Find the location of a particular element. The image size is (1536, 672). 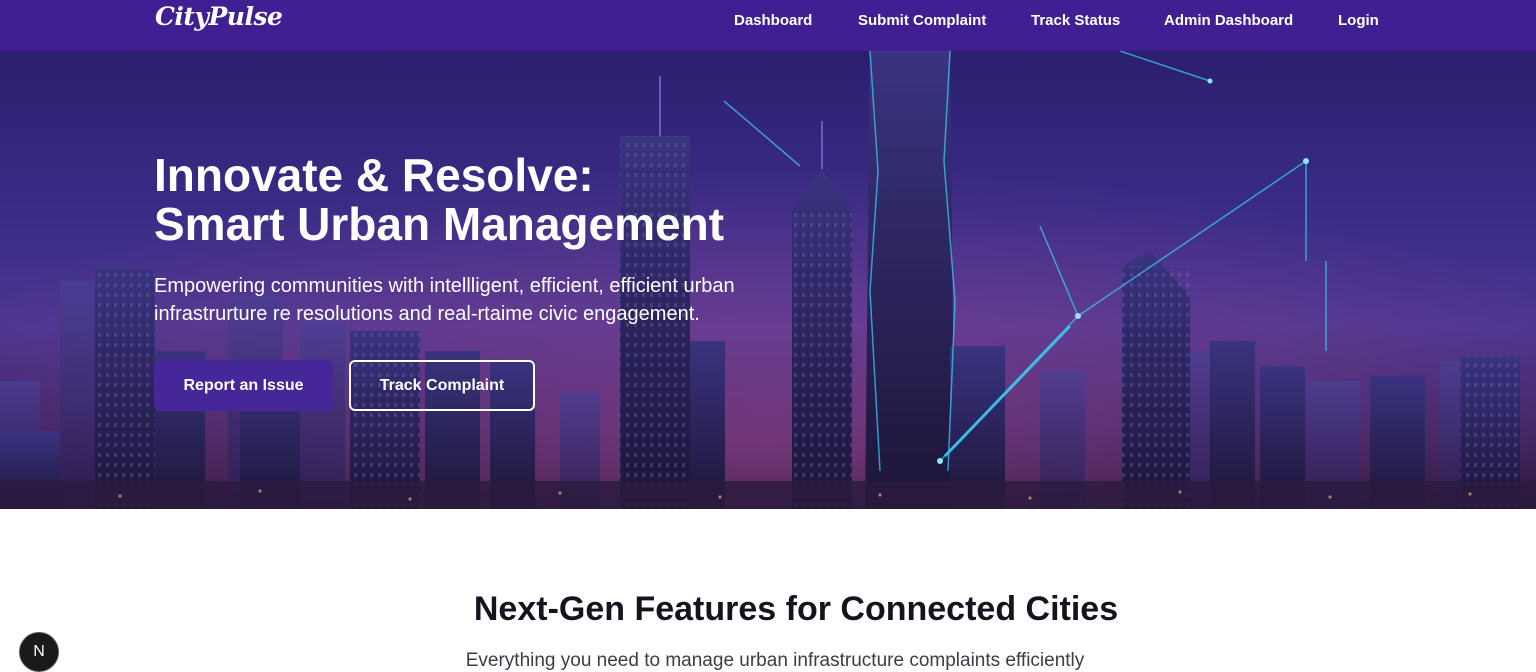

report-issue-button: Report an Issue is located at coordinates (243, 385).